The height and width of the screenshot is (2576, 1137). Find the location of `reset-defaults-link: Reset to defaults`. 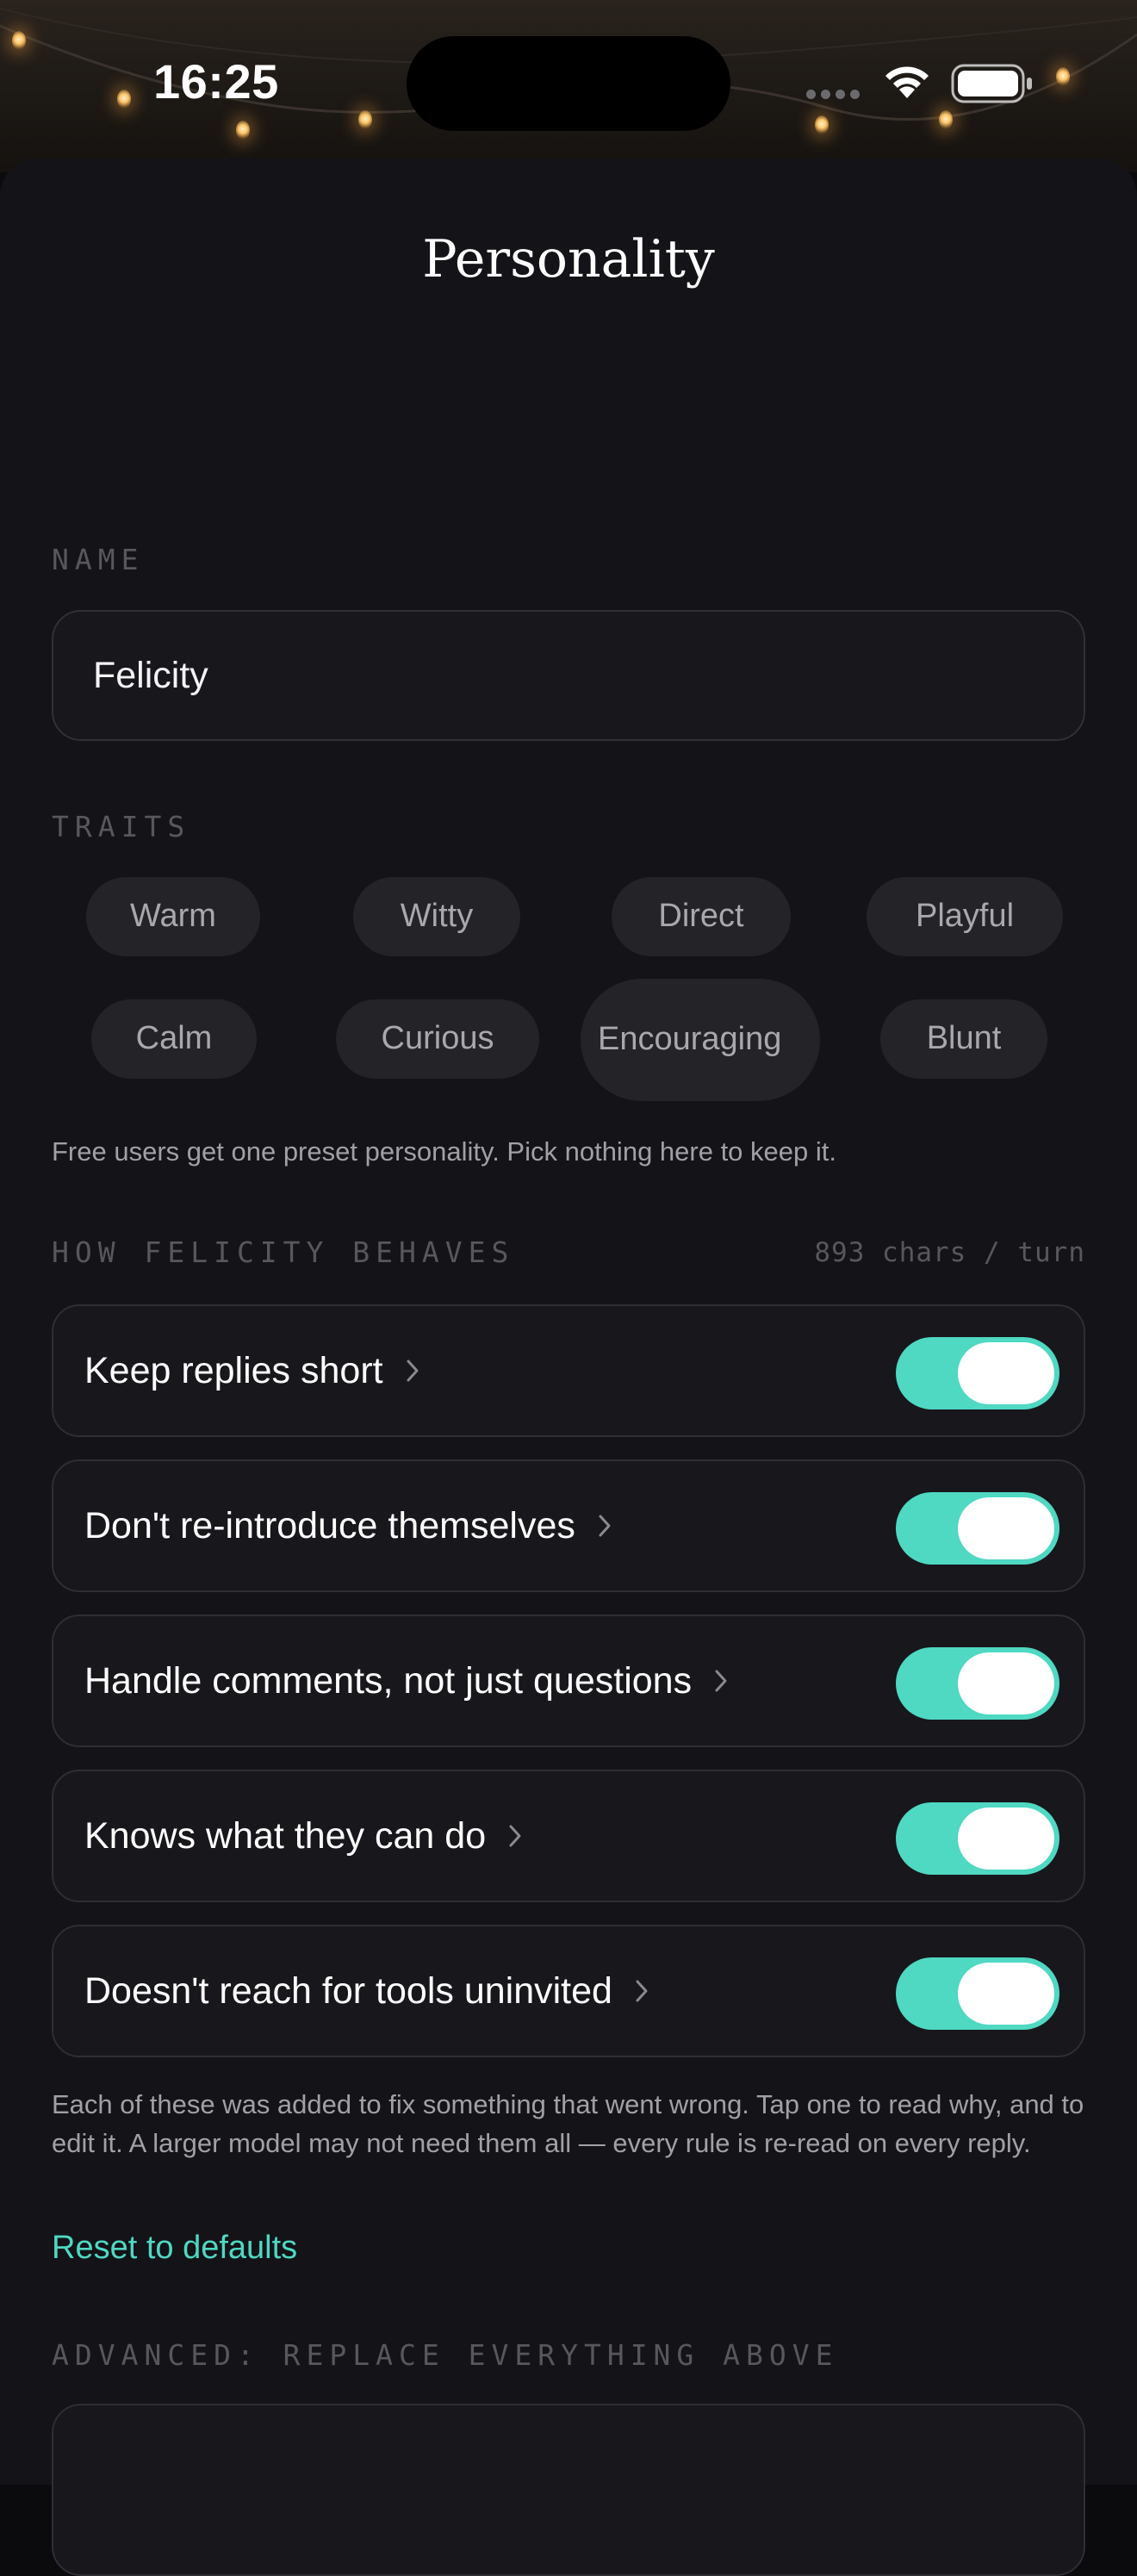

reset-defaults-link: Reset to defaults is located at coordinates (174, 2249).